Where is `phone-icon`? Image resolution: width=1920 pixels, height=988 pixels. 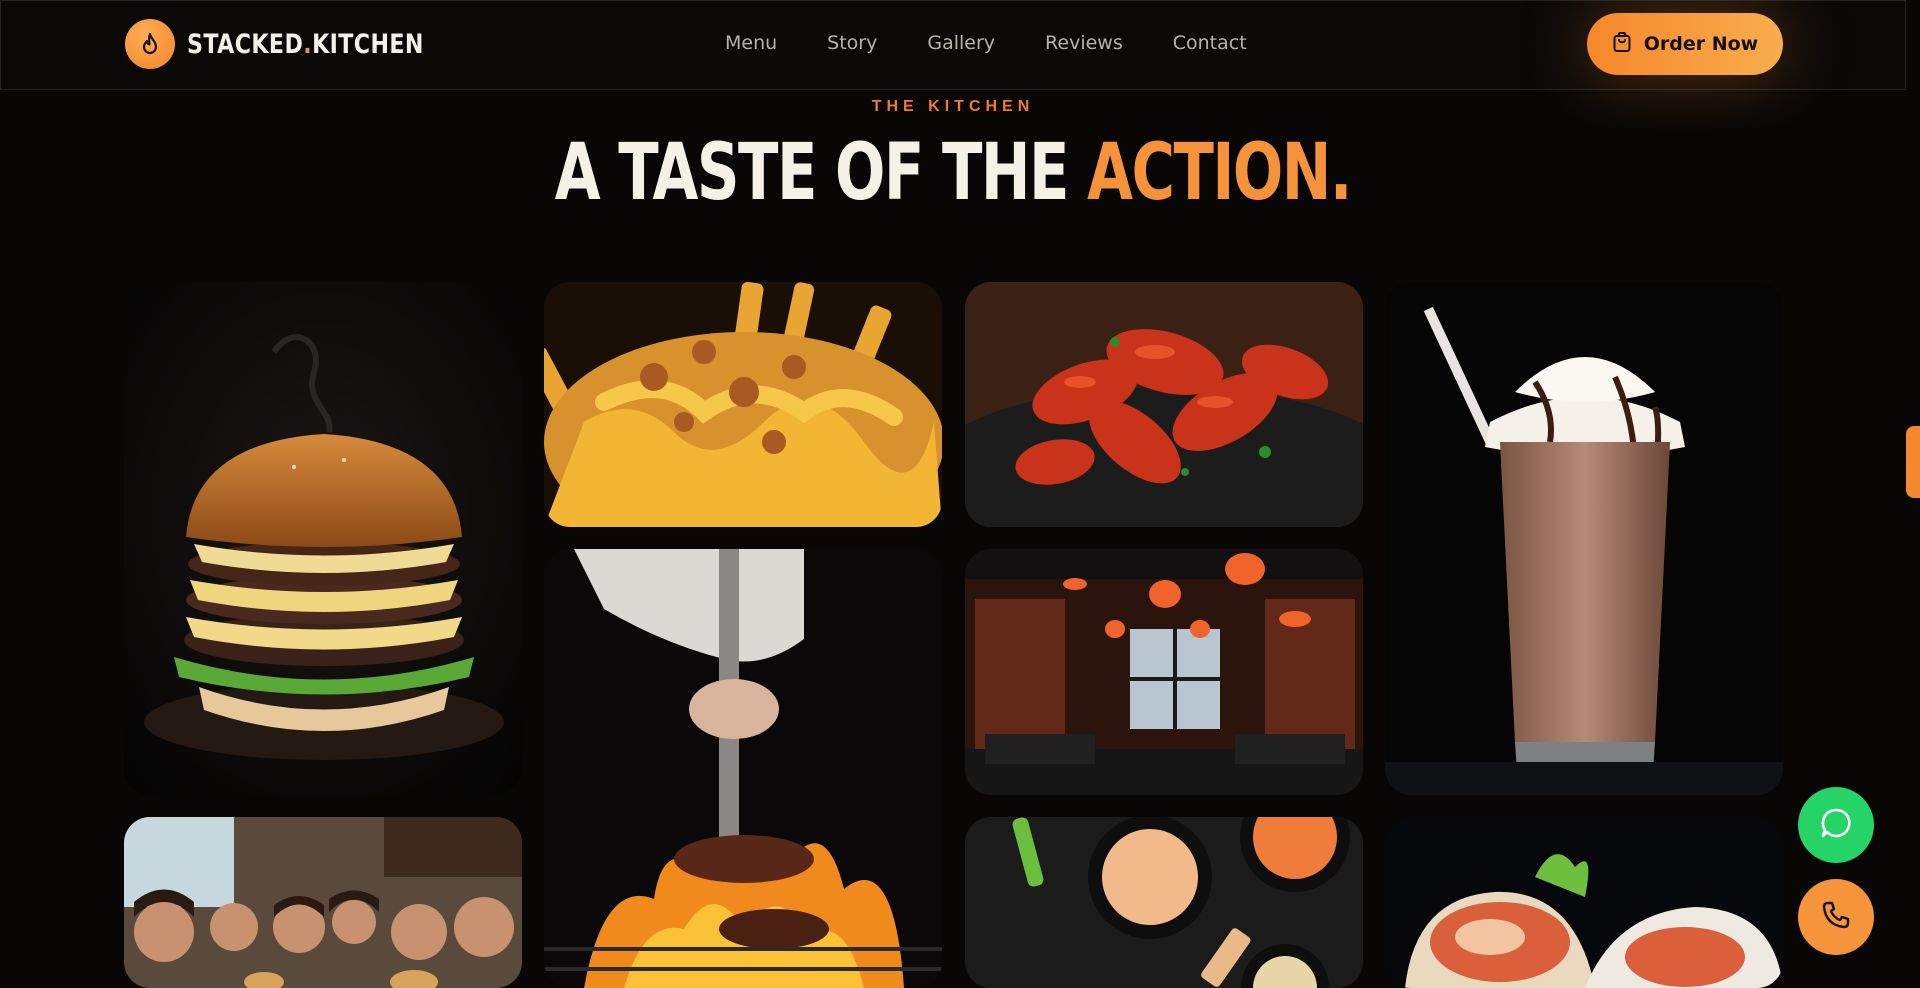 phone-icon is located at coordinates (1836, 917).